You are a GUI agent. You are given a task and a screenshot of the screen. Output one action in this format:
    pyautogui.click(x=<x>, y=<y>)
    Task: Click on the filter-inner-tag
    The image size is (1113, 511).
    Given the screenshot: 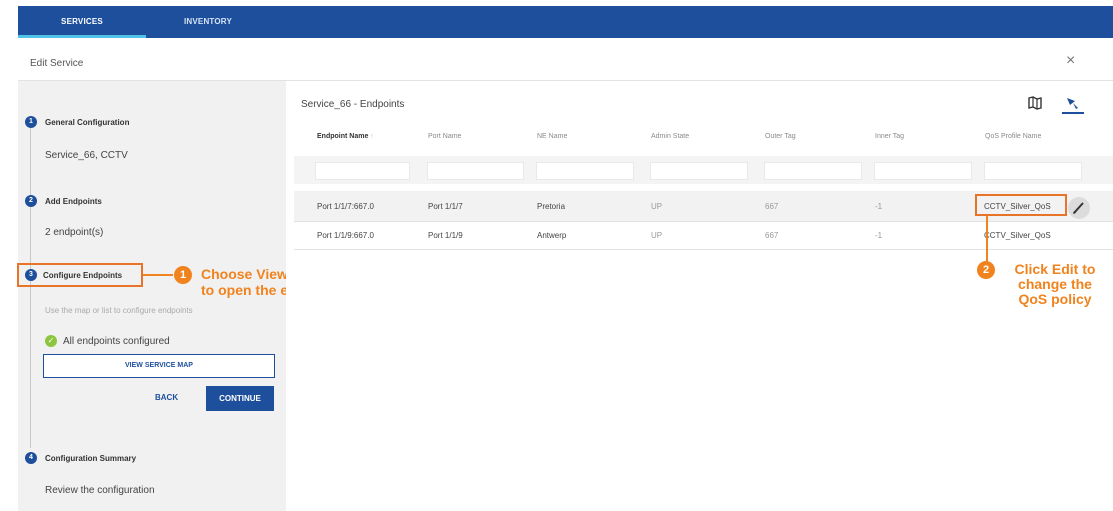 What is the action you would take?
    pyautogui.click(x=923, y=171)
    